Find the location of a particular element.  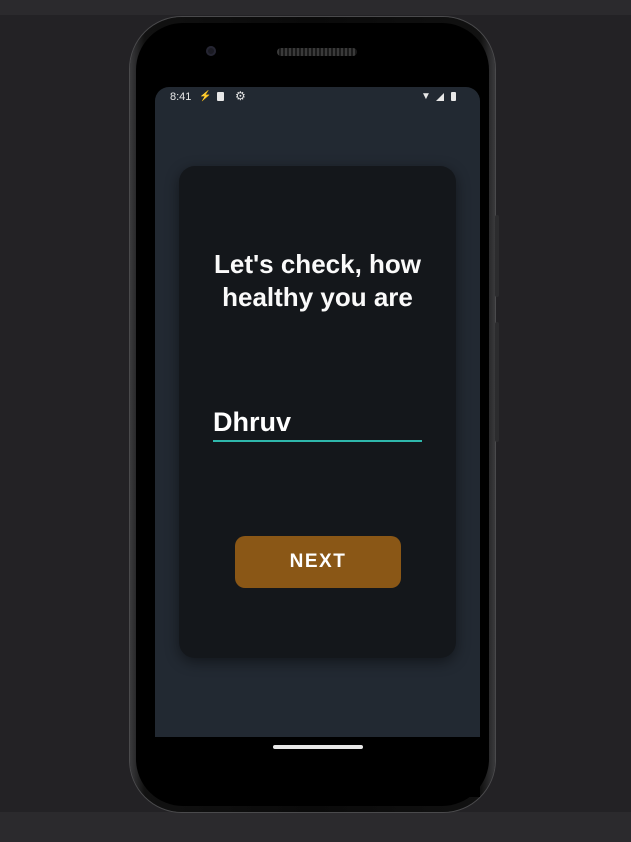

signal-icon is located at coordinates (440, 97).